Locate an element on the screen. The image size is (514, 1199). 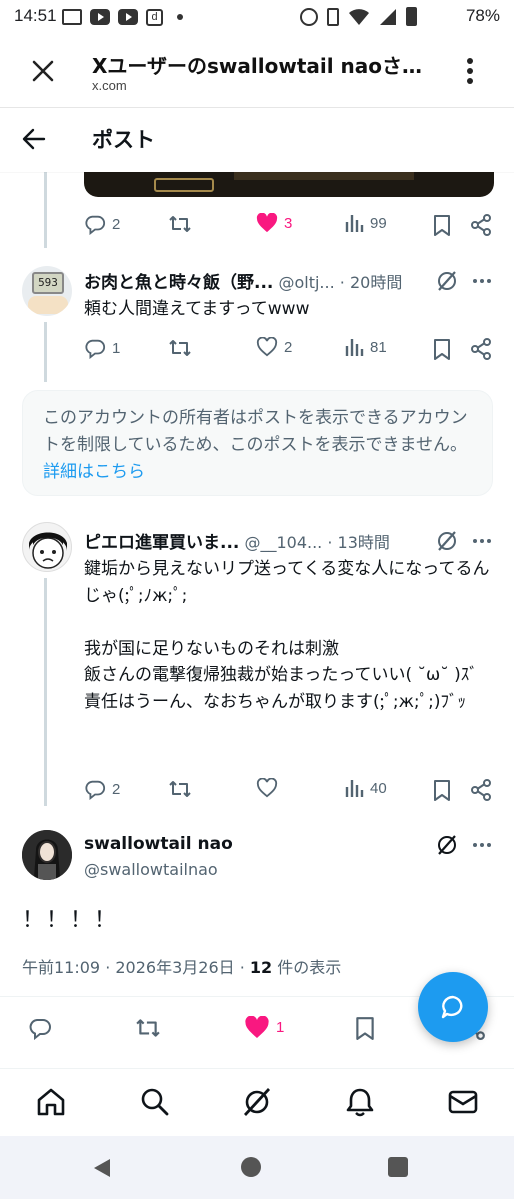
wifi-icon is located at coordinates (359, 16).